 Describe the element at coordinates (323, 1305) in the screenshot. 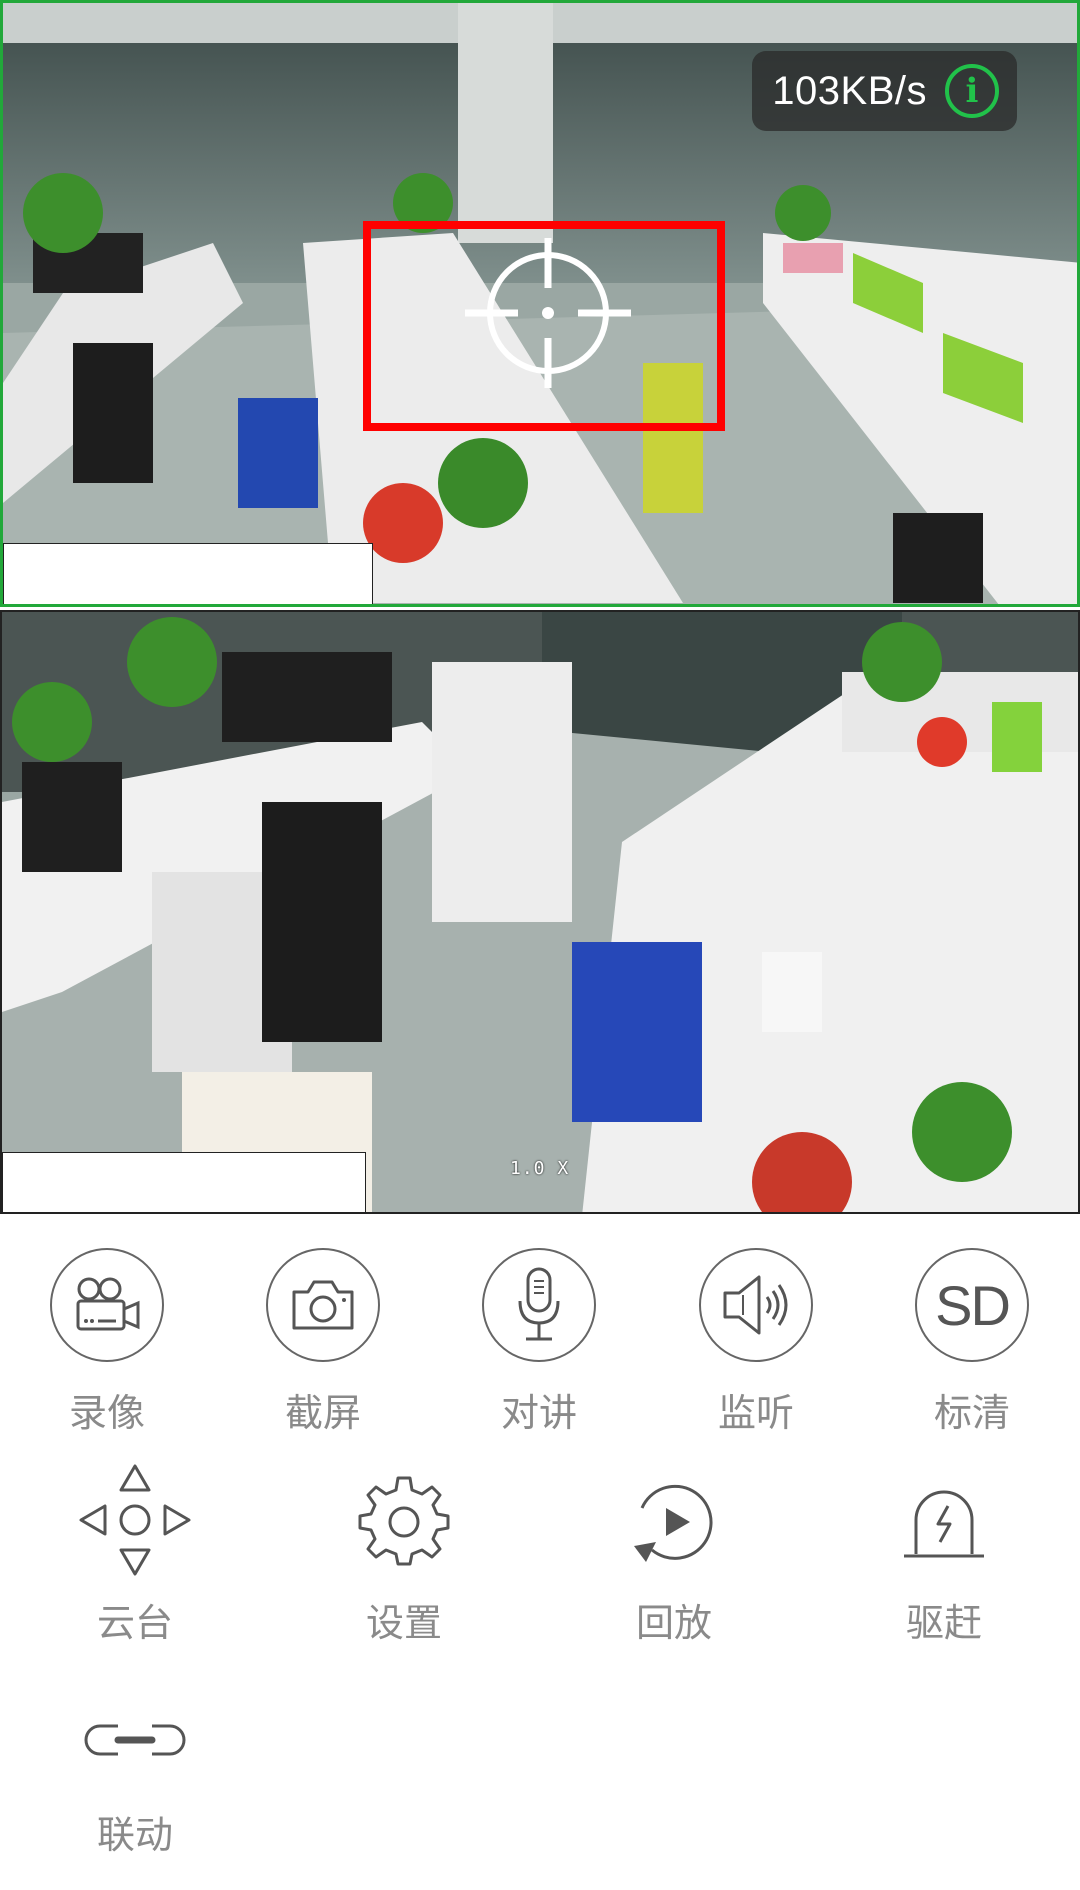

I see `camera-icon` at that location.